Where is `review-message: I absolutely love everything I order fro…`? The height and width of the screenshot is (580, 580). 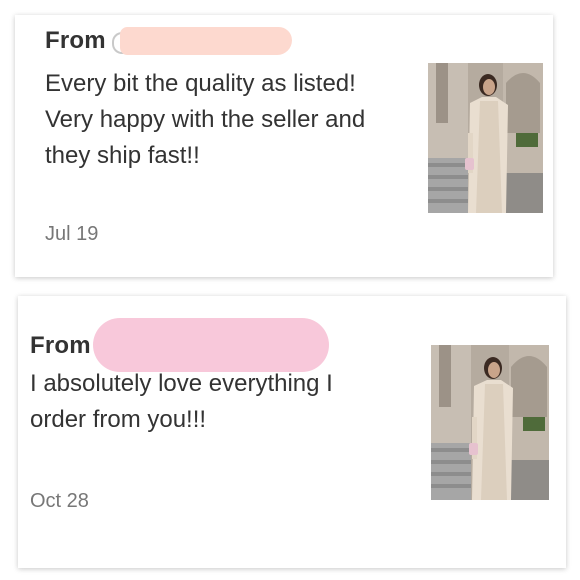
review-message: I absolutely love everything I order fro… is located at coordinates (181, 401).